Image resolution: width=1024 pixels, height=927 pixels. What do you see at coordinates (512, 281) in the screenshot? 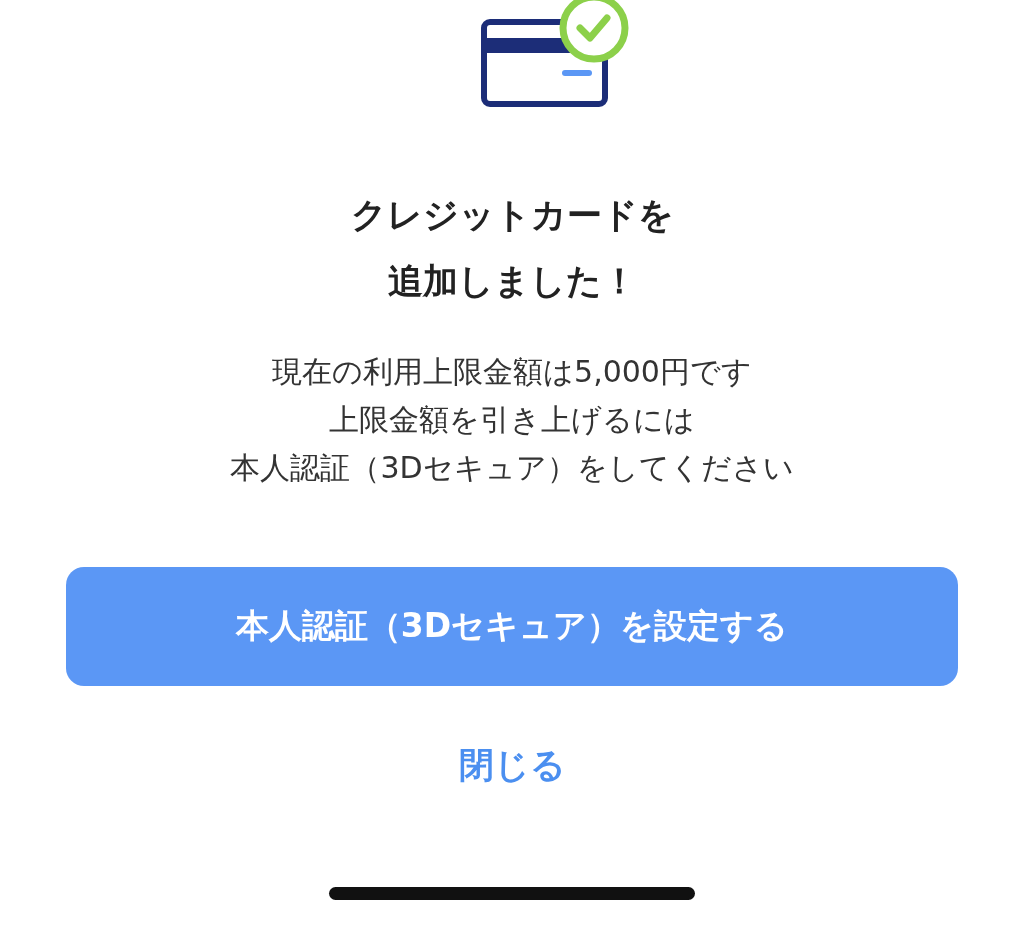
I see `dialog-title: 追加しました！` at bounding box center [512, 281].